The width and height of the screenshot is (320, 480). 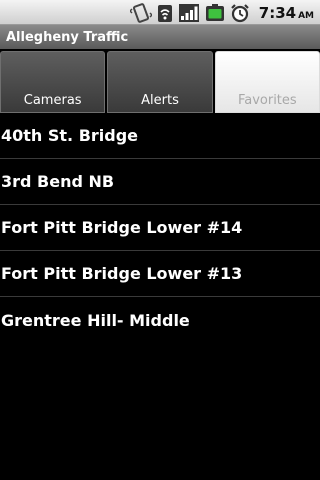 I want to click on list-item: Grentree Hill- Middle, so click(x=160, y=320).